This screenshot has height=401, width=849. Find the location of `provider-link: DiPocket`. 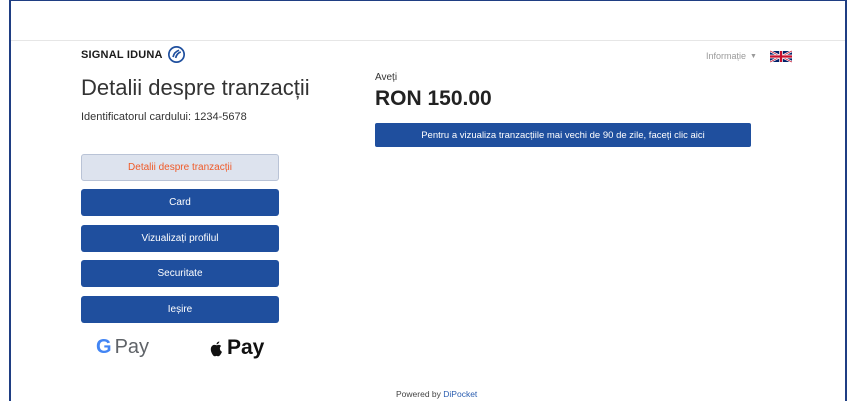

provider-link: DiPocket is located at coordinates (460, 394).